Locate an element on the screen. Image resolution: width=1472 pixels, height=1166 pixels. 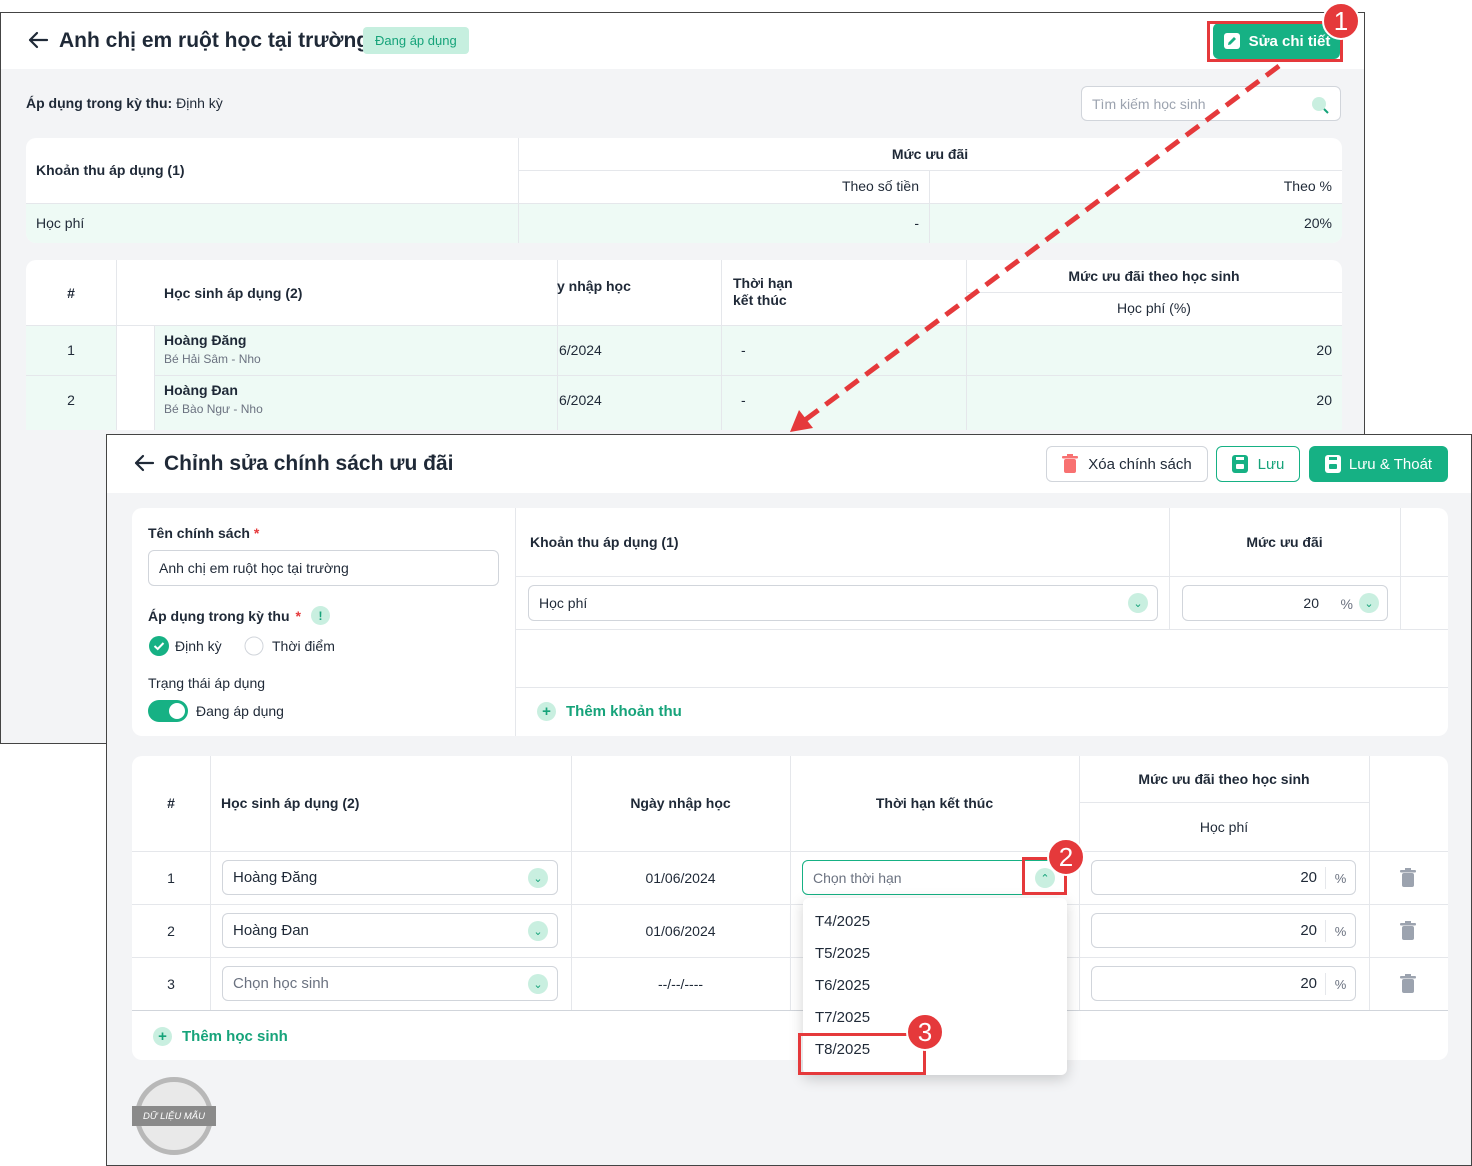
annotation-number-2: 2 is located at coordinates (1066, 857).